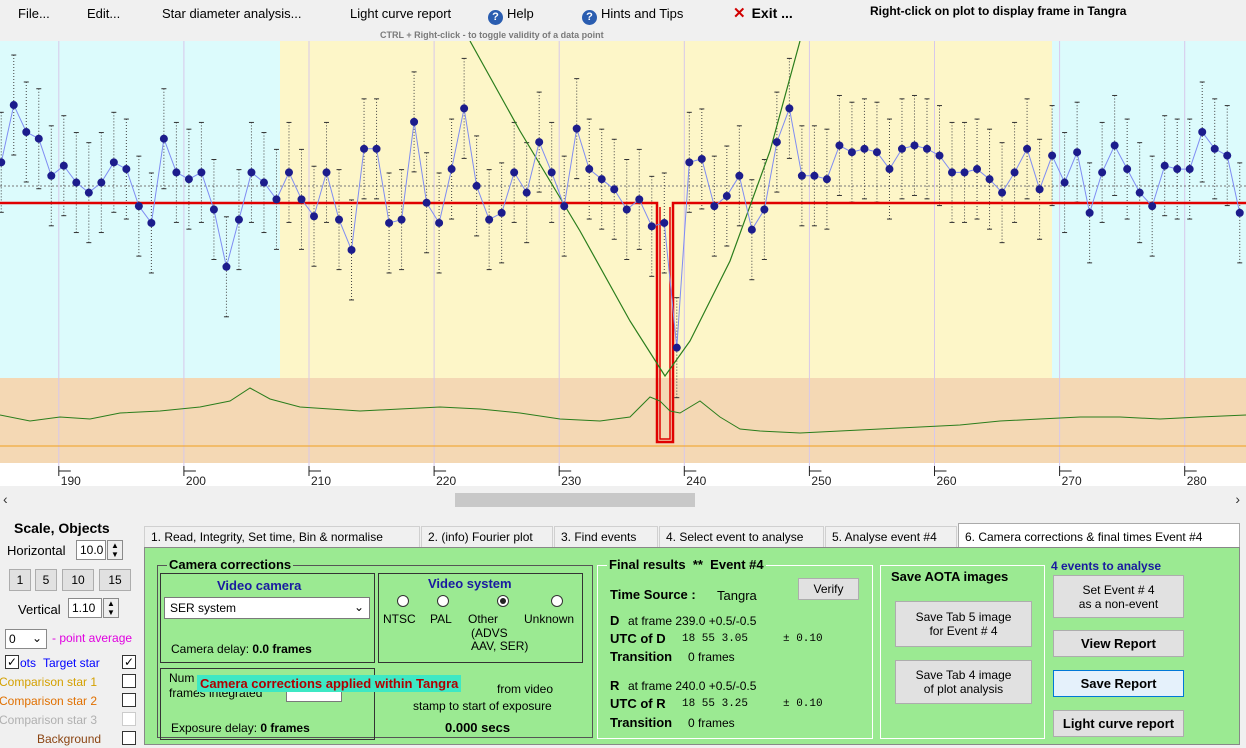 The height and width of the screenshot is (748, 1246). What do you see at coordinates (963, 624) in the screenshot?
I see `save-tab5-image-button: Save Tab 5 image for Event # 4` at bounding box center [963, 624].